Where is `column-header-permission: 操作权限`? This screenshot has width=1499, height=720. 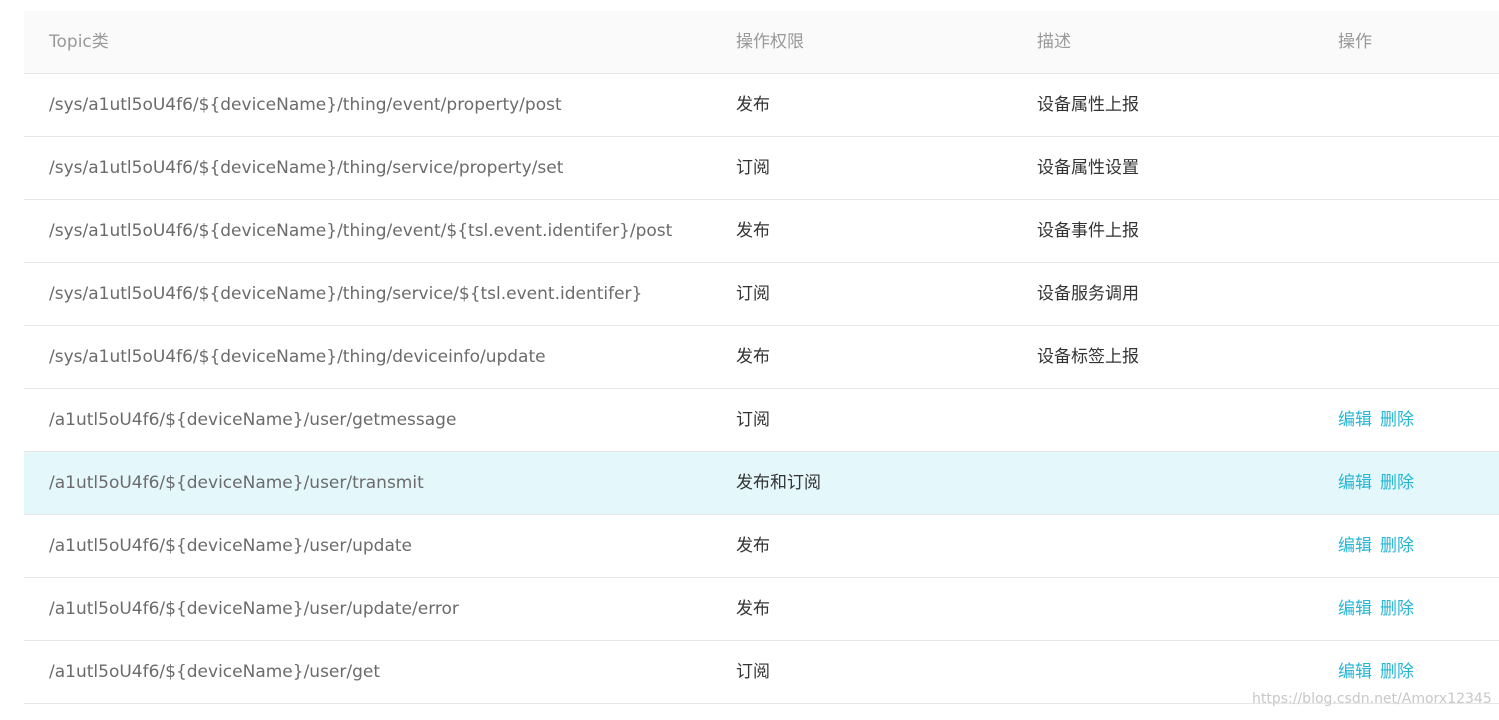
column-header-permission: 操作权限 is located at coordinates (770, 42).